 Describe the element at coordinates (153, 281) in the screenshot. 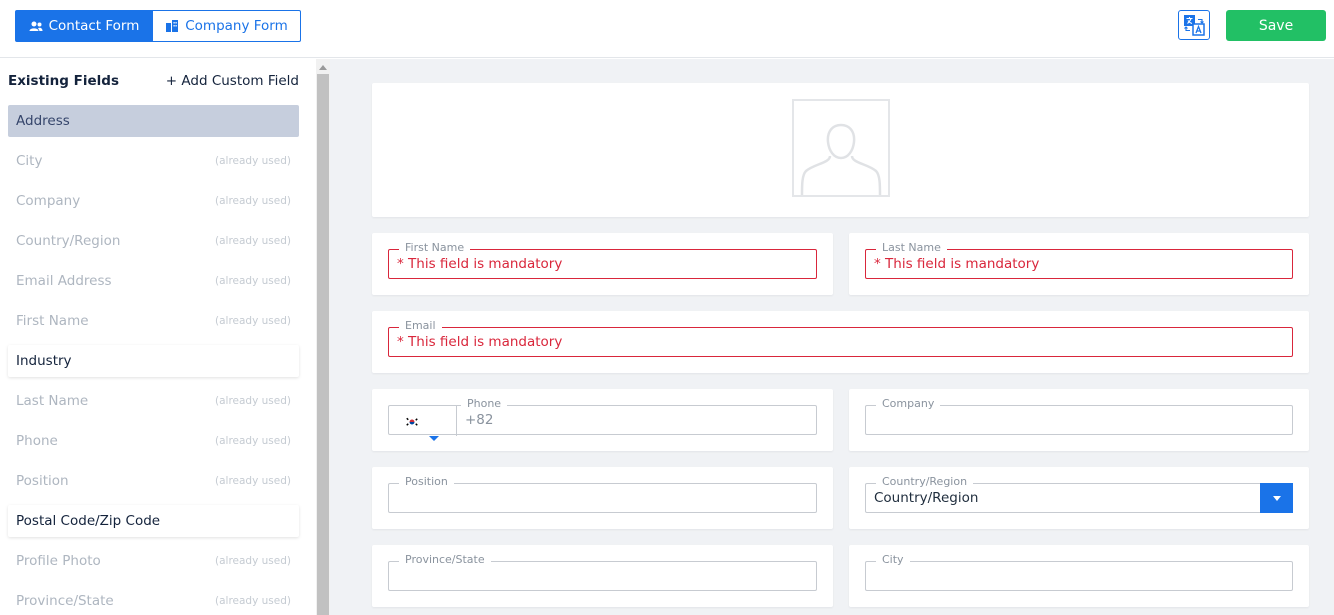

I see `field-item: Email Address (already used)` at that location.